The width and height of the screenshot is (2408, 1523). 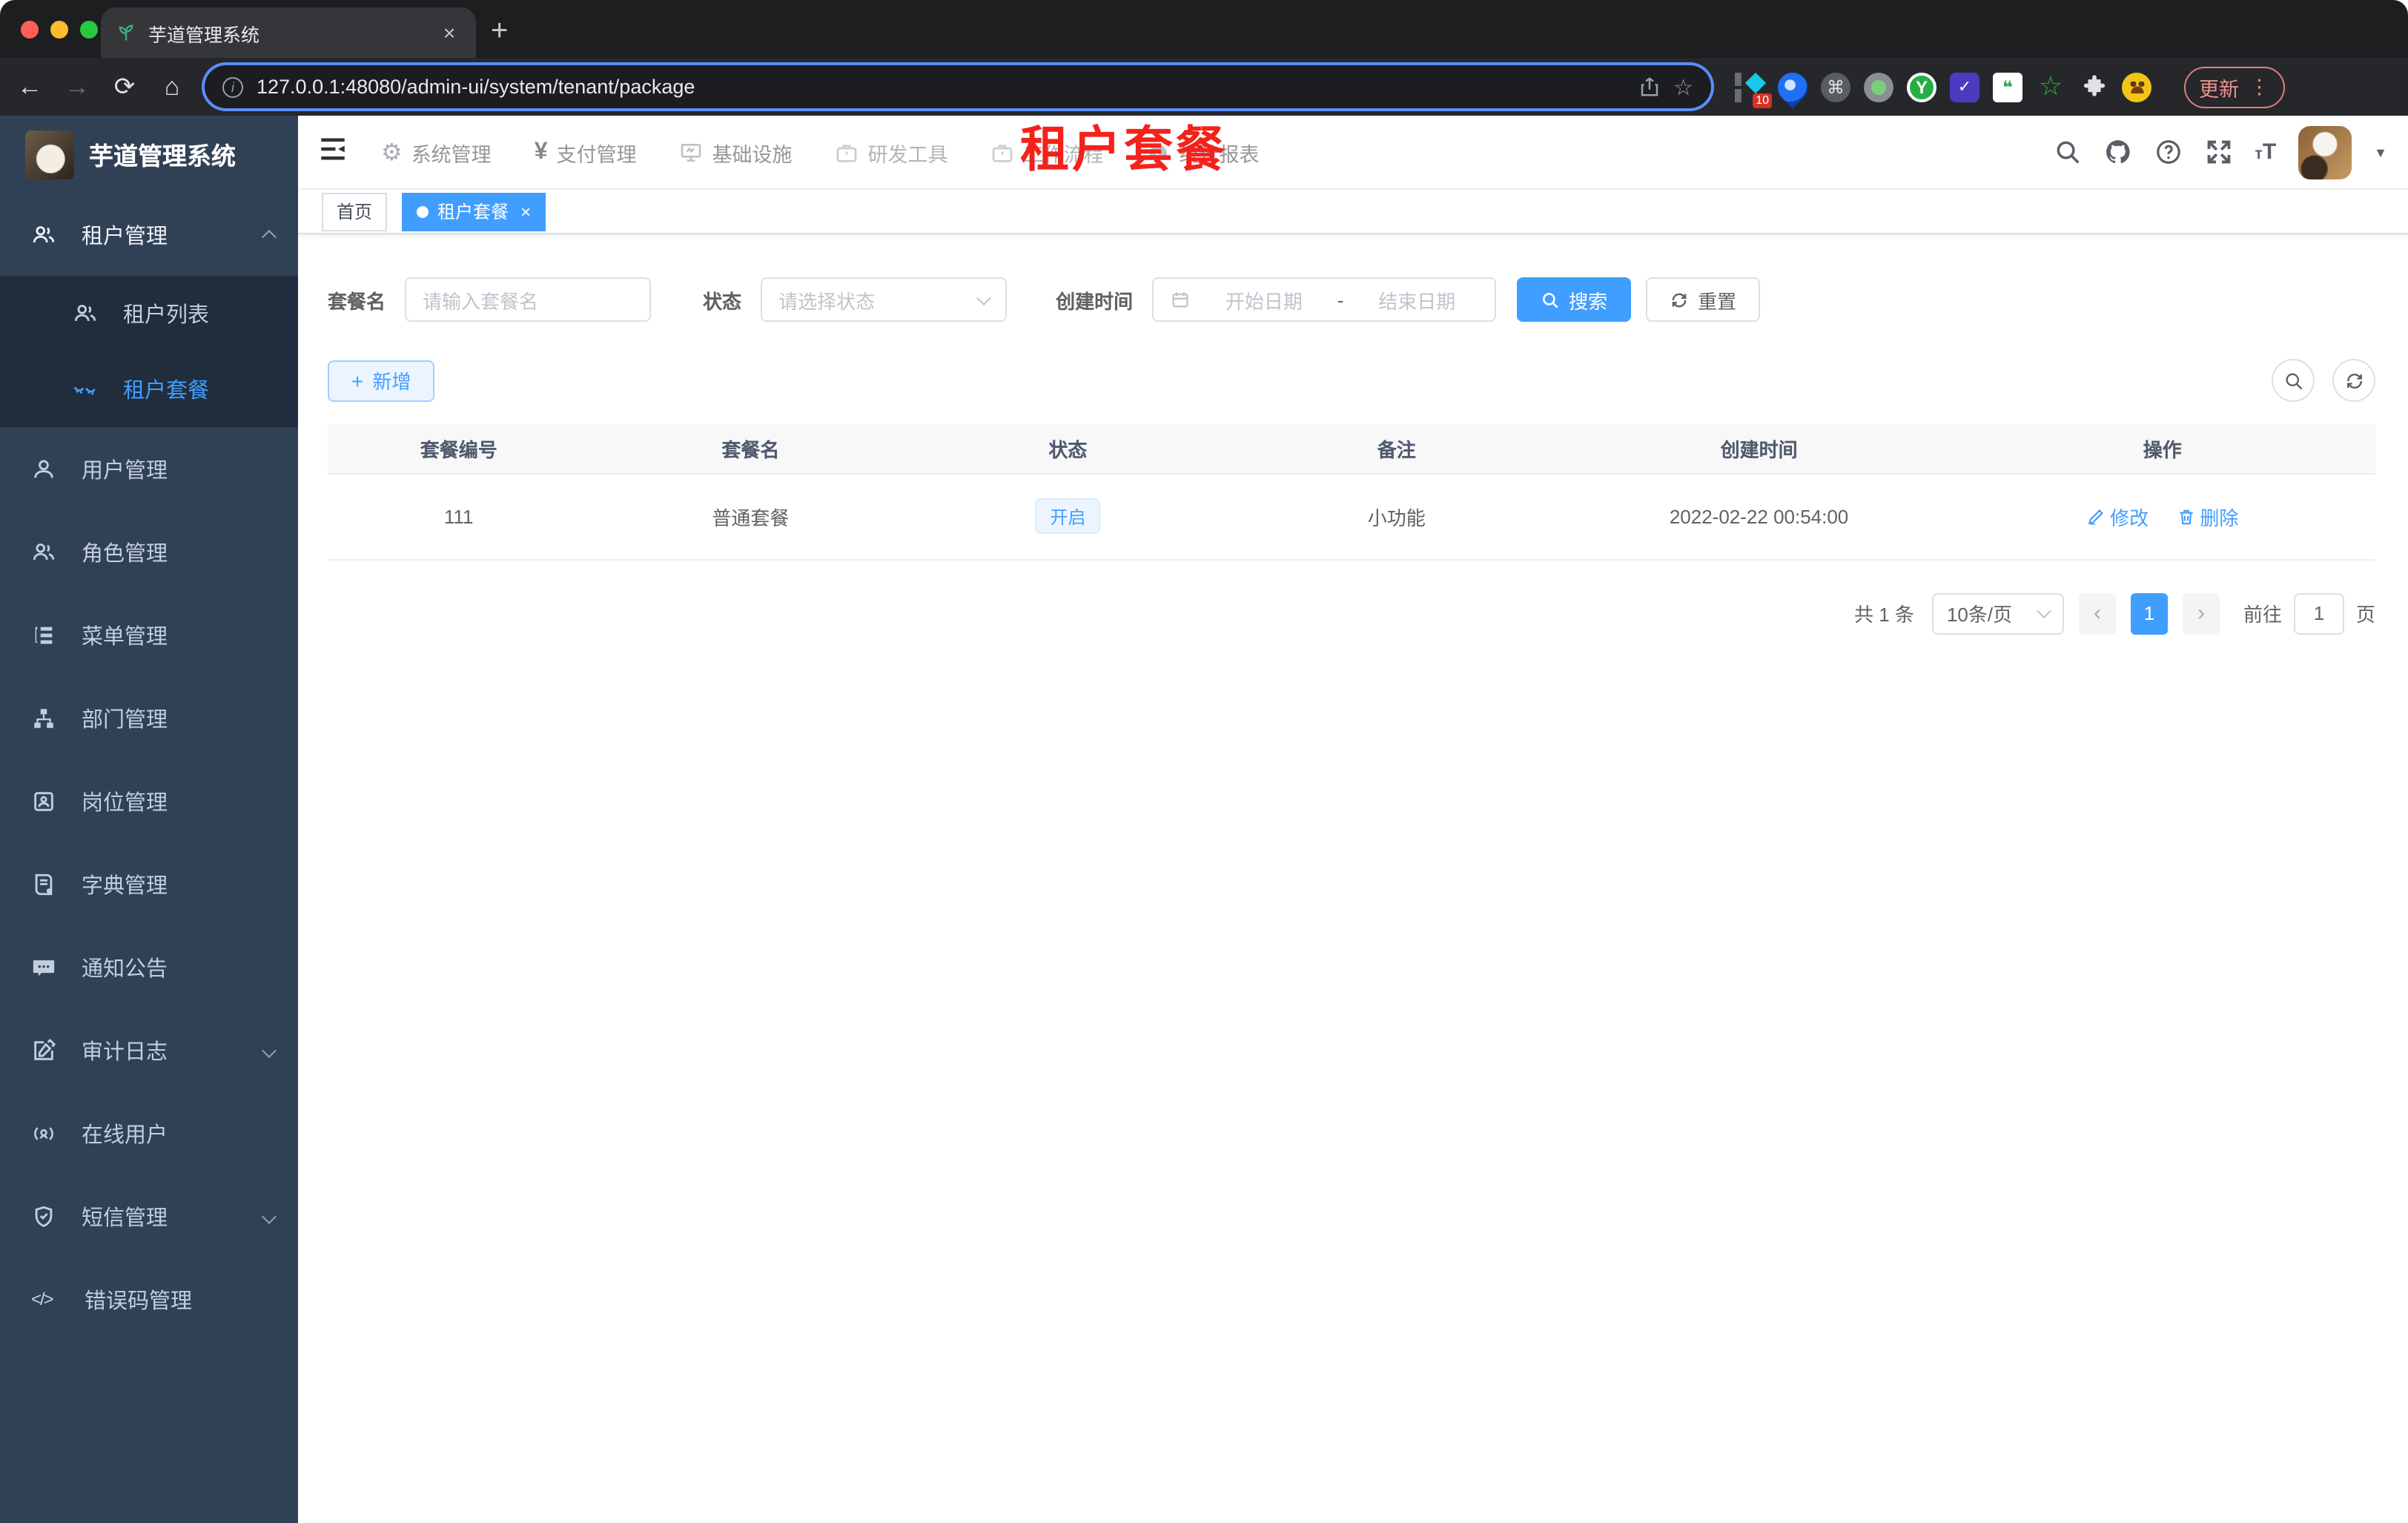 I want to click on share-icon, so click(x=1649, y=87).